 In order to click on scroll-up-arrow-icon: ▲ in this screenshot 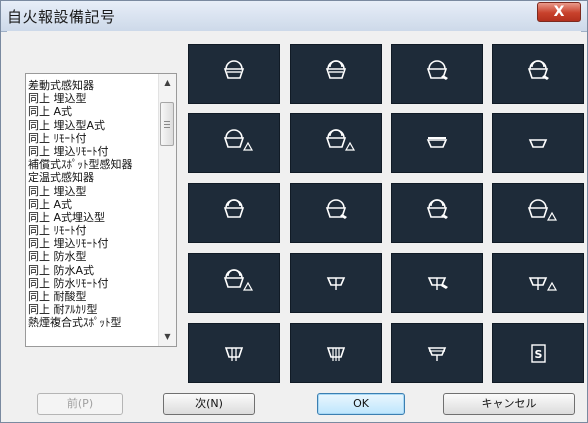, I will do `click(167, 82)`.